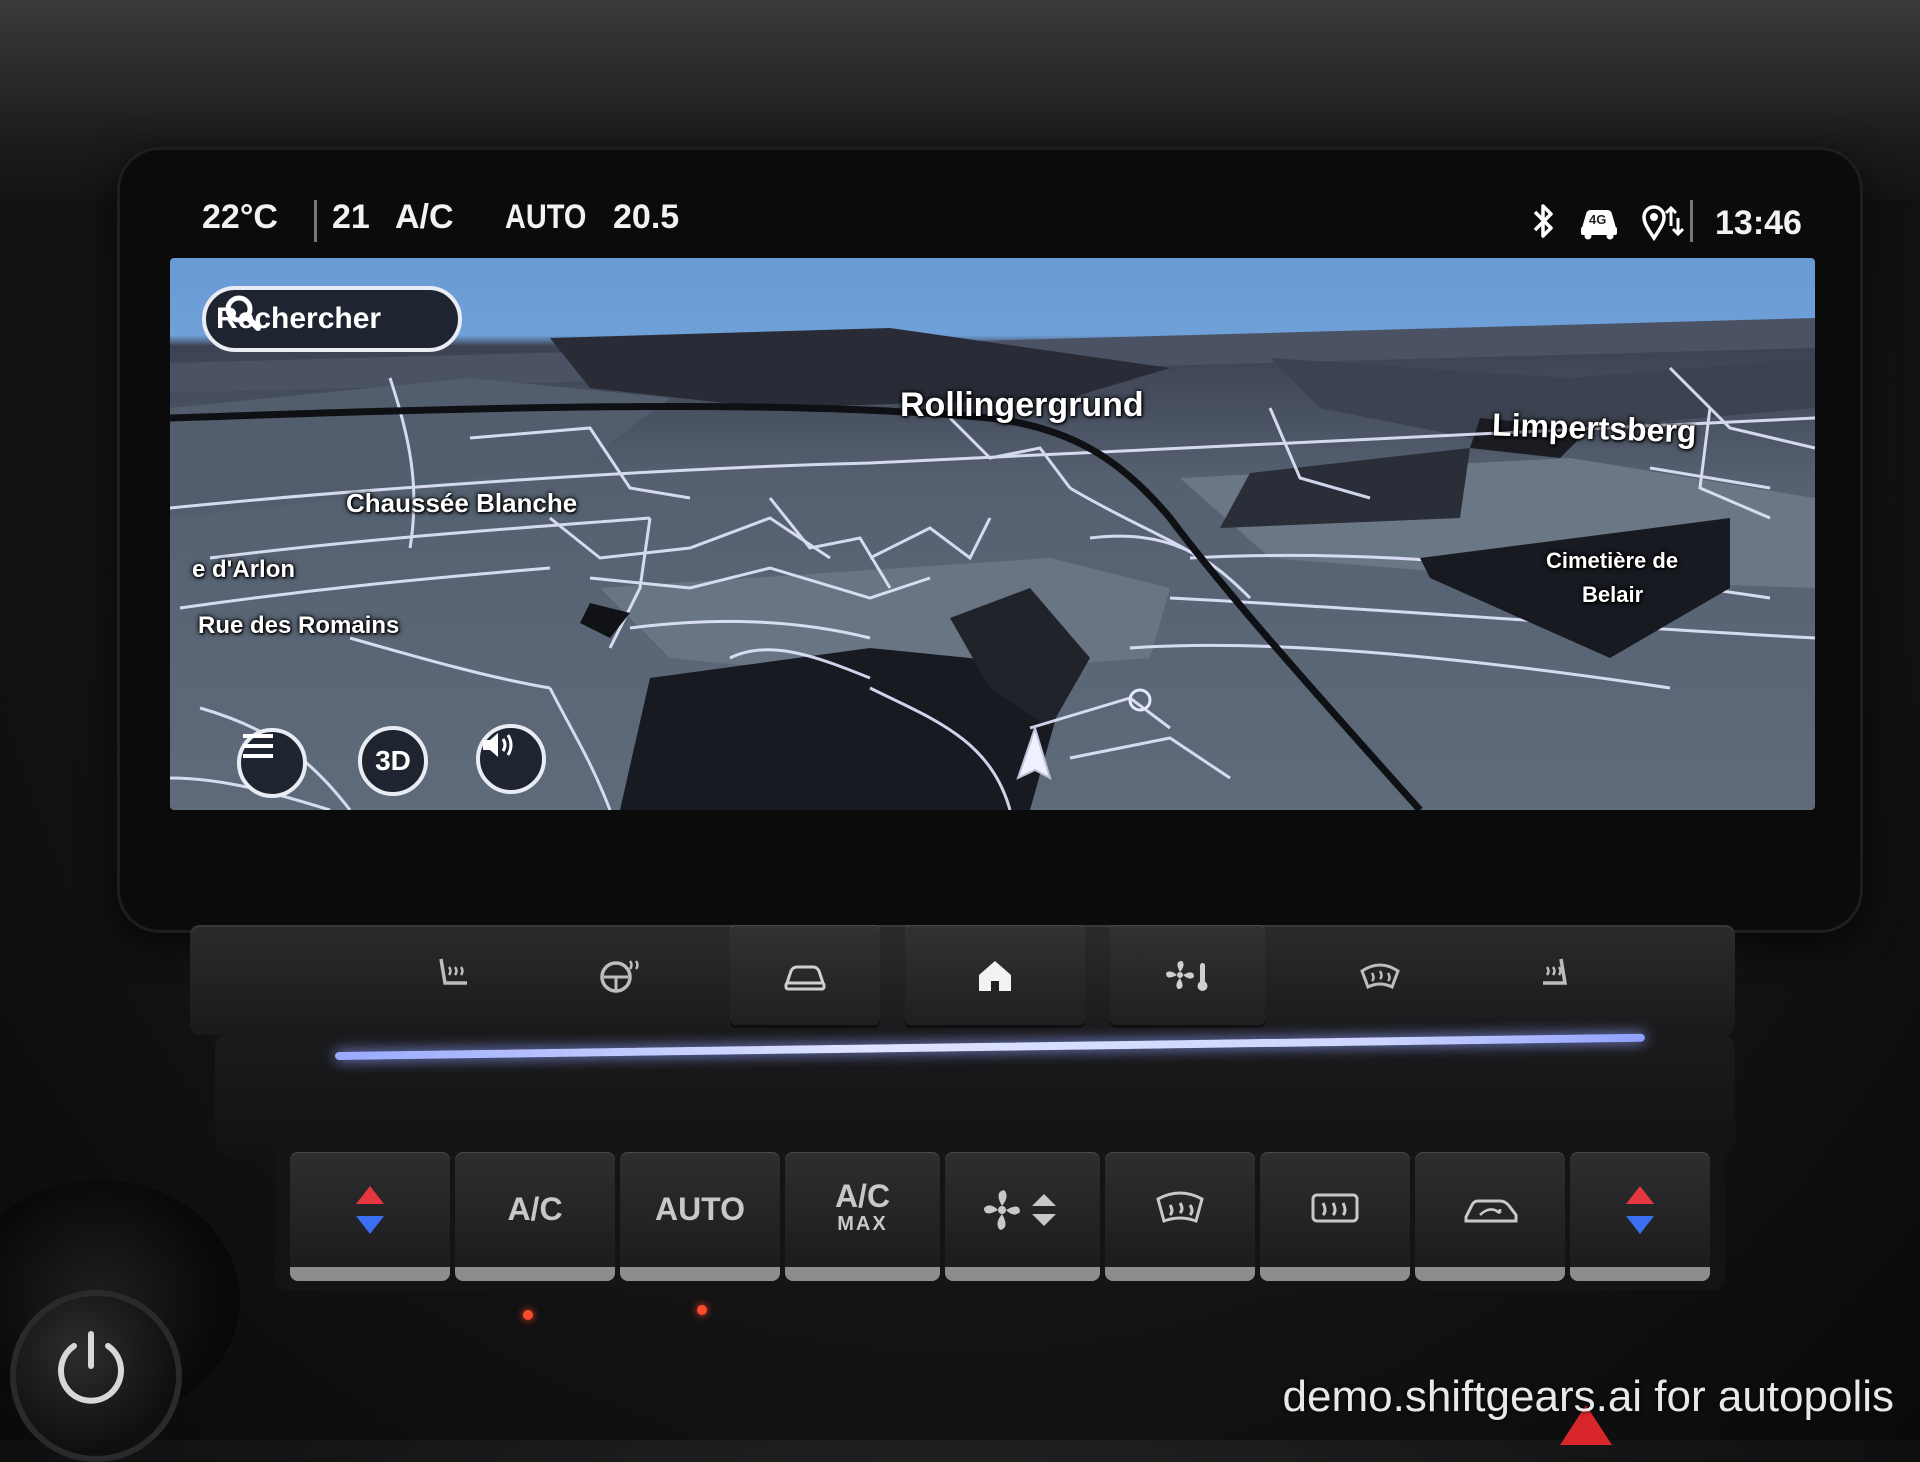 Image resolution: width=1920 pixels, height=1462 pixels. Describe the element at coordinates (258, 746) in the screenshot. I see `hamburger-icon` at that location.